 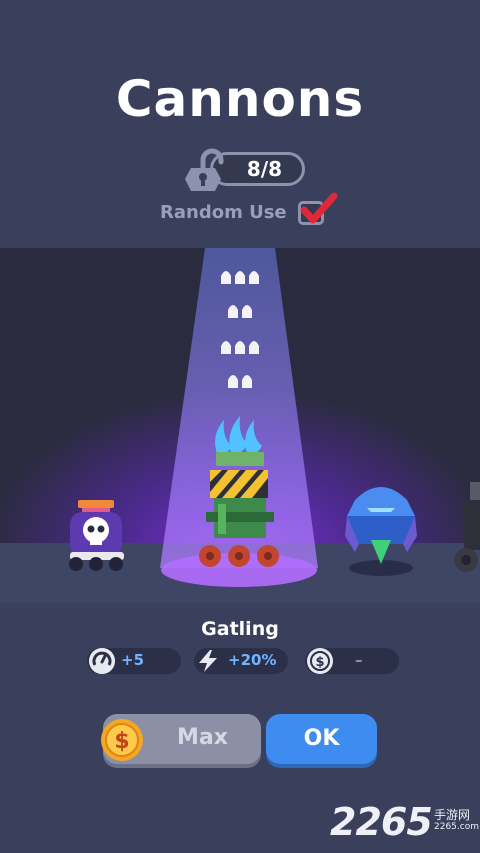 What do you see at coordinates (204, 169) in the screenshot?
I see `unlocked-padlock-icon` at bounding box center [204, 169].